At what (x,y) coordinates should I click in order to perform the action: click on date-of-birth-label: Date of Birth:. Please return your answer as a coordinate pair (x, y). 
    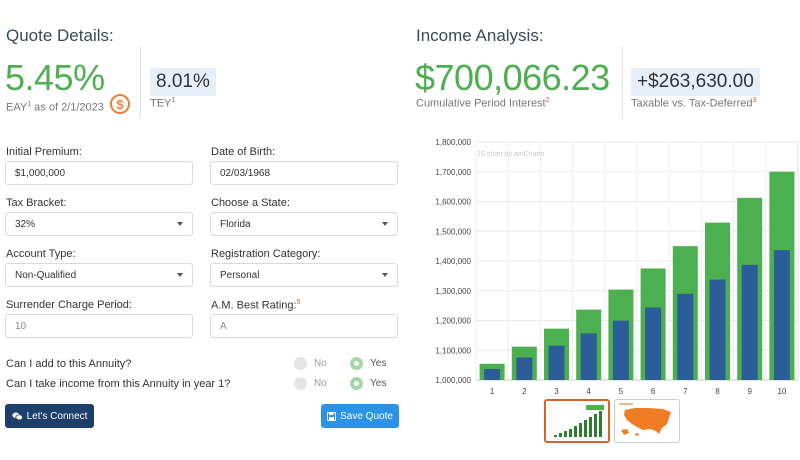
    Looking at the image, I should click on (243, 152).